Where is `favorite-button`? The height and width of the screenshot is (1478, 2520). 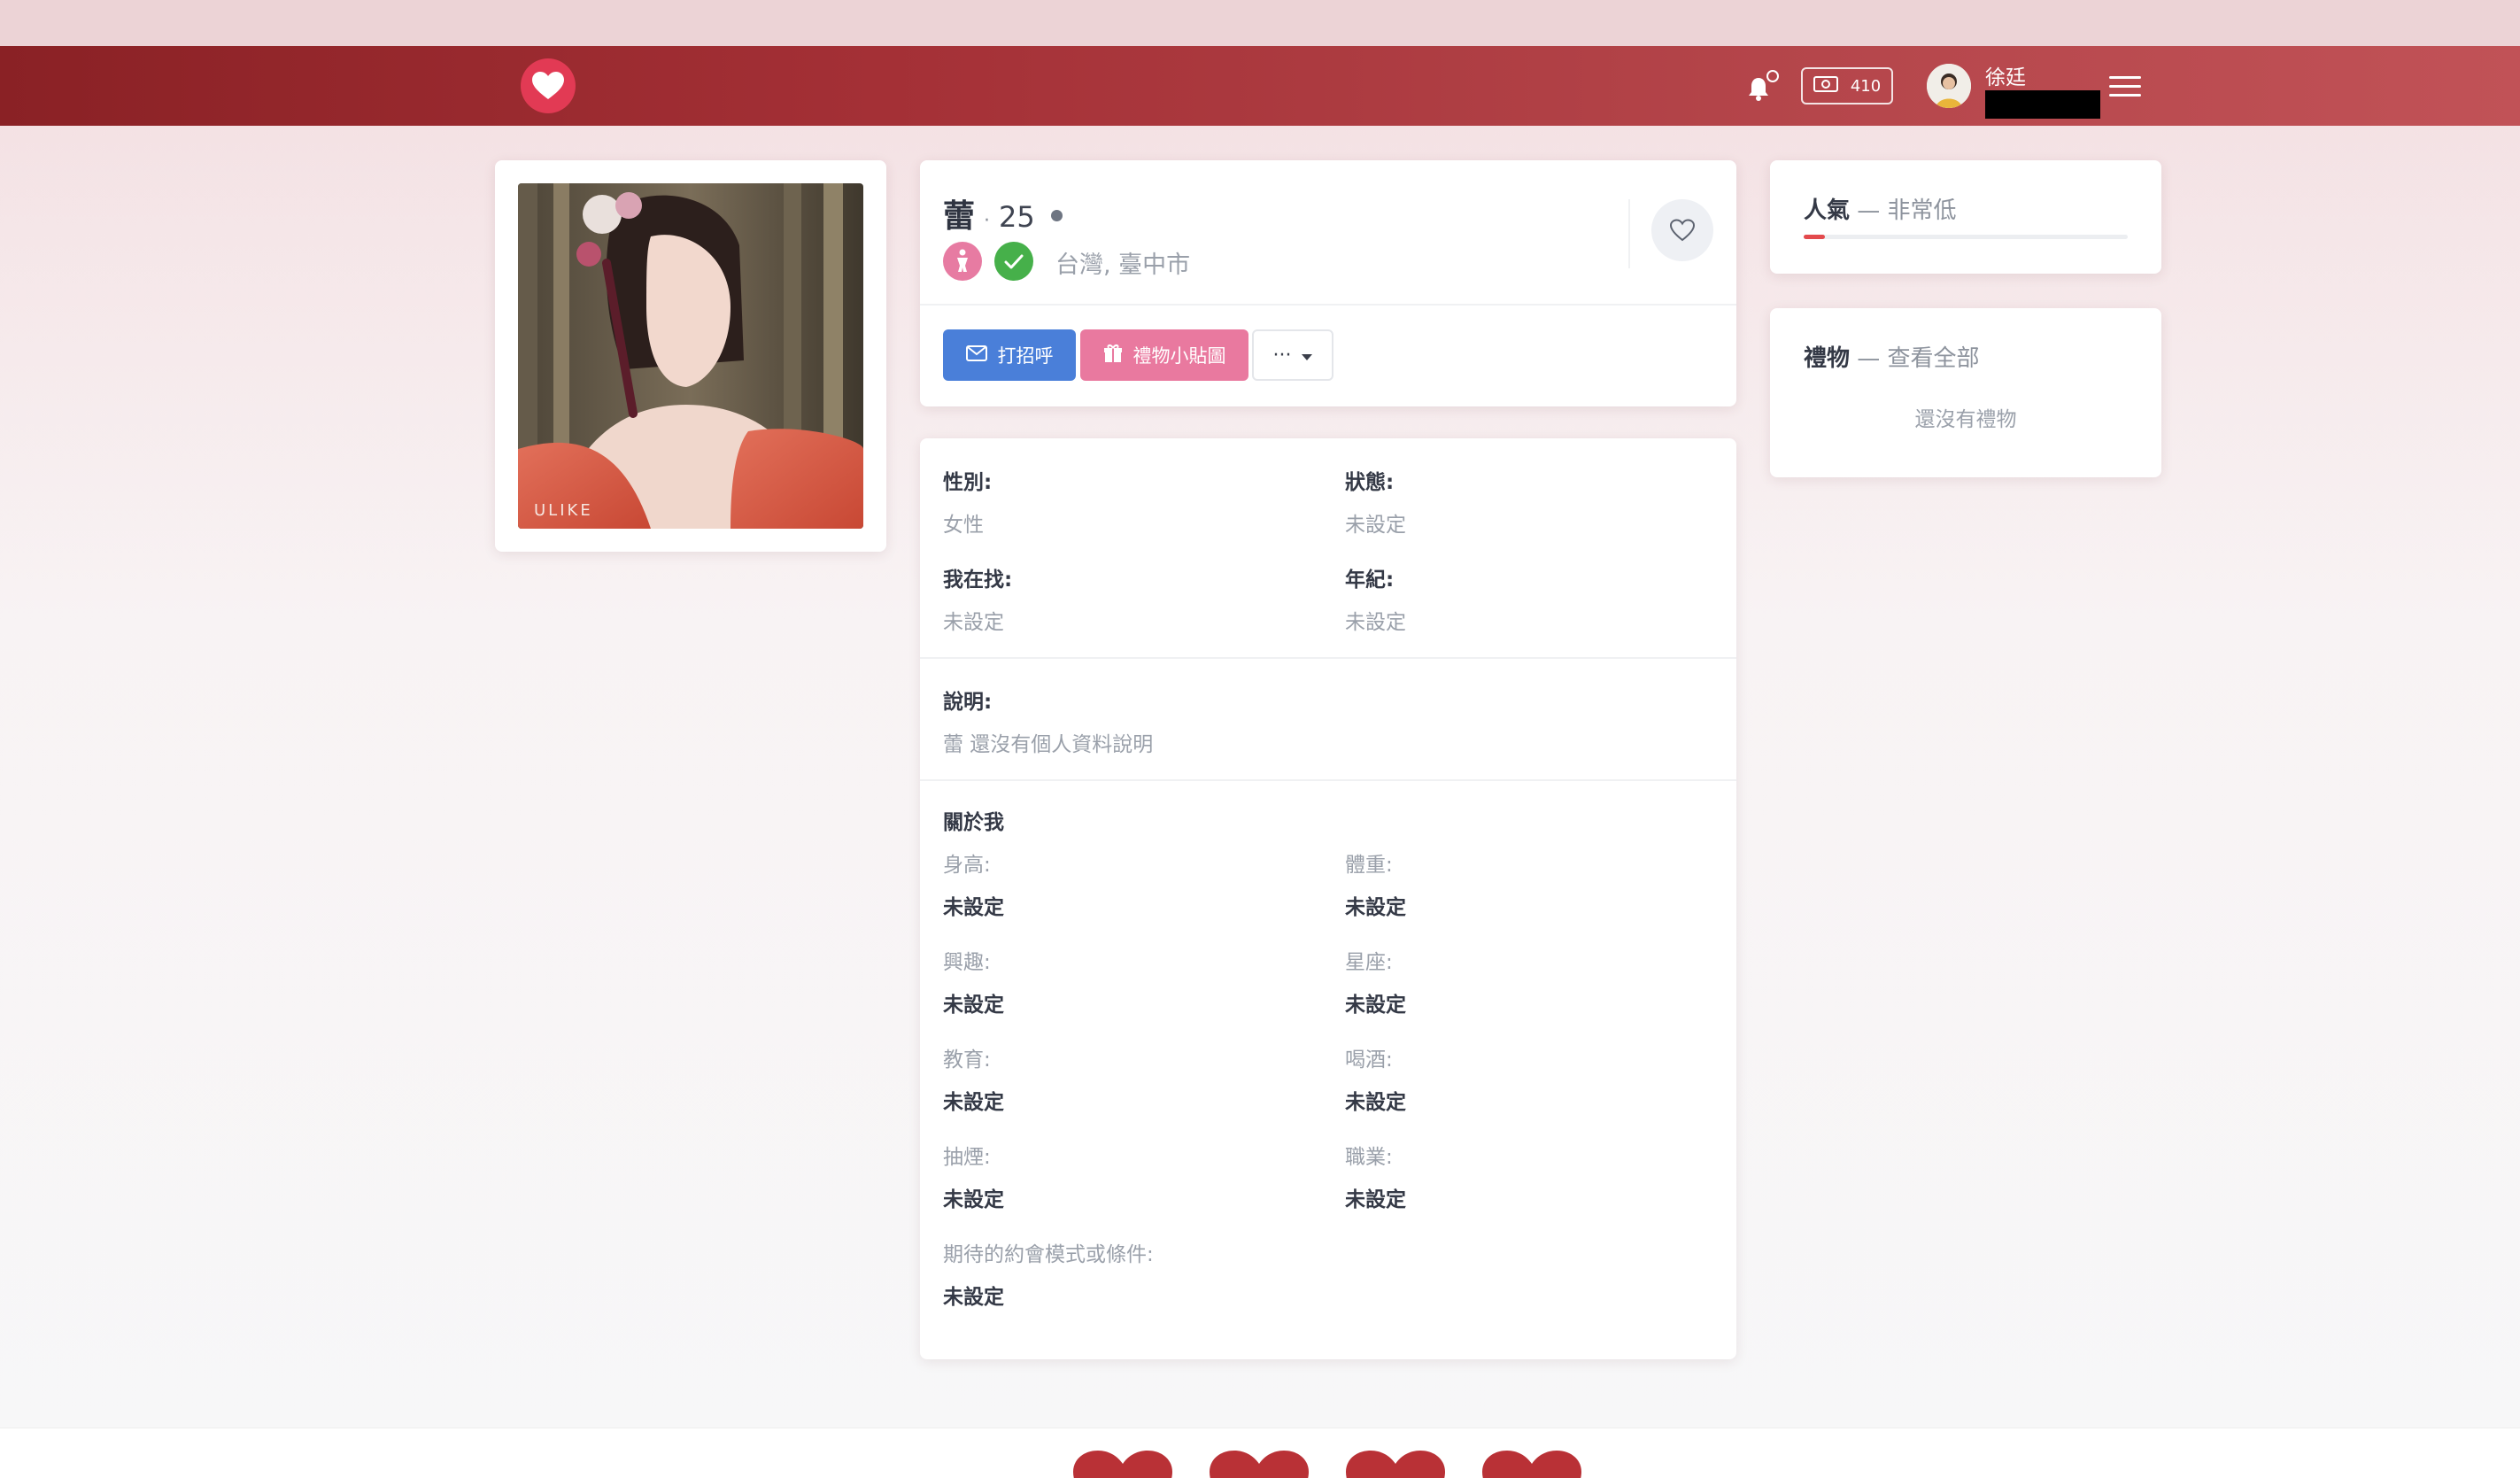 favorite-button is located at coordinates (1682, 230).